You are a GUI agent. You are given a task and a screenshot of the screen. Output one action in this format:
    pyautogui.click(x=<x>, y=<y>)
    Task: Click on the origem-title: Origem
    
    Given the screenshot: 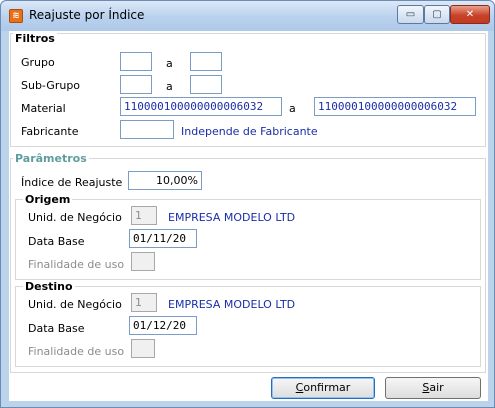 What is the action you would take?
    pyautogui.click(x=48, y=199)
    